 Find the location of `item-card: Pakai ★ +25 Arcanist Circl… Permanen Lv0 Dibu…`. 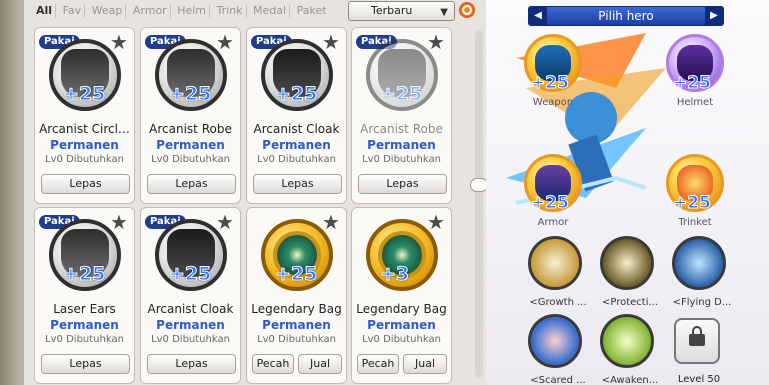

item-card: Pakai ★ +25 Arcanist Circl… Permanen Lv0 Dibu… is located at coordinates (84, 115).